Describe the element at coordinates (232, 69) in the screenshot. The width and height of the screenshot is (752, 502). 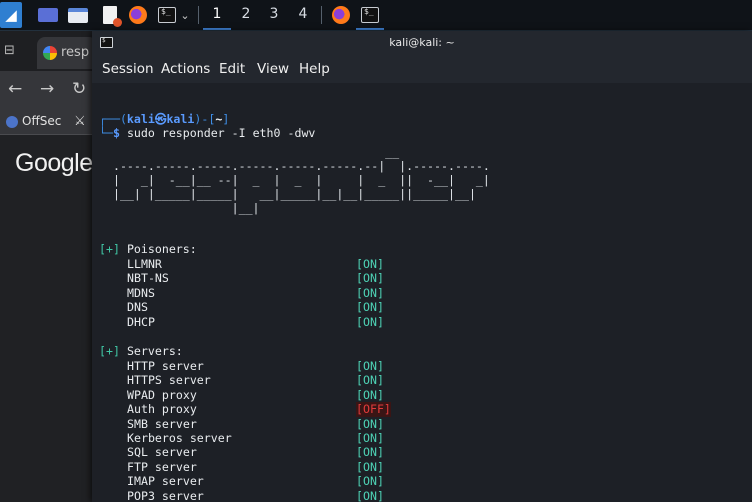
I see `menu-edit: Edit` at that location.